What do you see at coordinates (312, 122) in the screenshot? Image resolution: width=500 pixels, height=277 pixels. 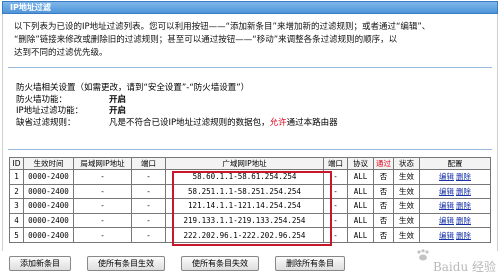 I see `default-rule-post: 通过本路由器` at bounding box center [312, 122].